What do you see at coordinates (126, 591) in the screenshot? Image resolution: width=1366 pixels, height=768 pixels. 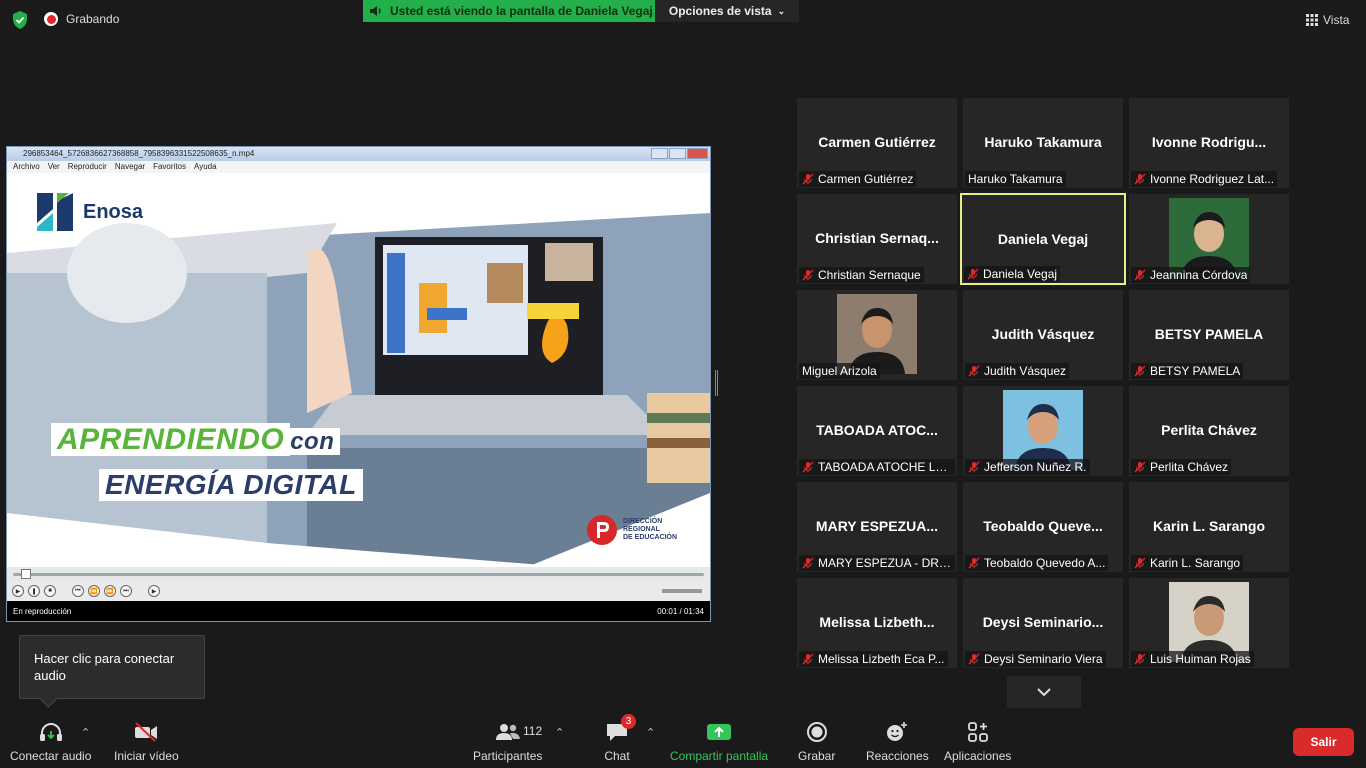 I see `skip-forward-icon: ⏭` at bounding box center [126, 591].